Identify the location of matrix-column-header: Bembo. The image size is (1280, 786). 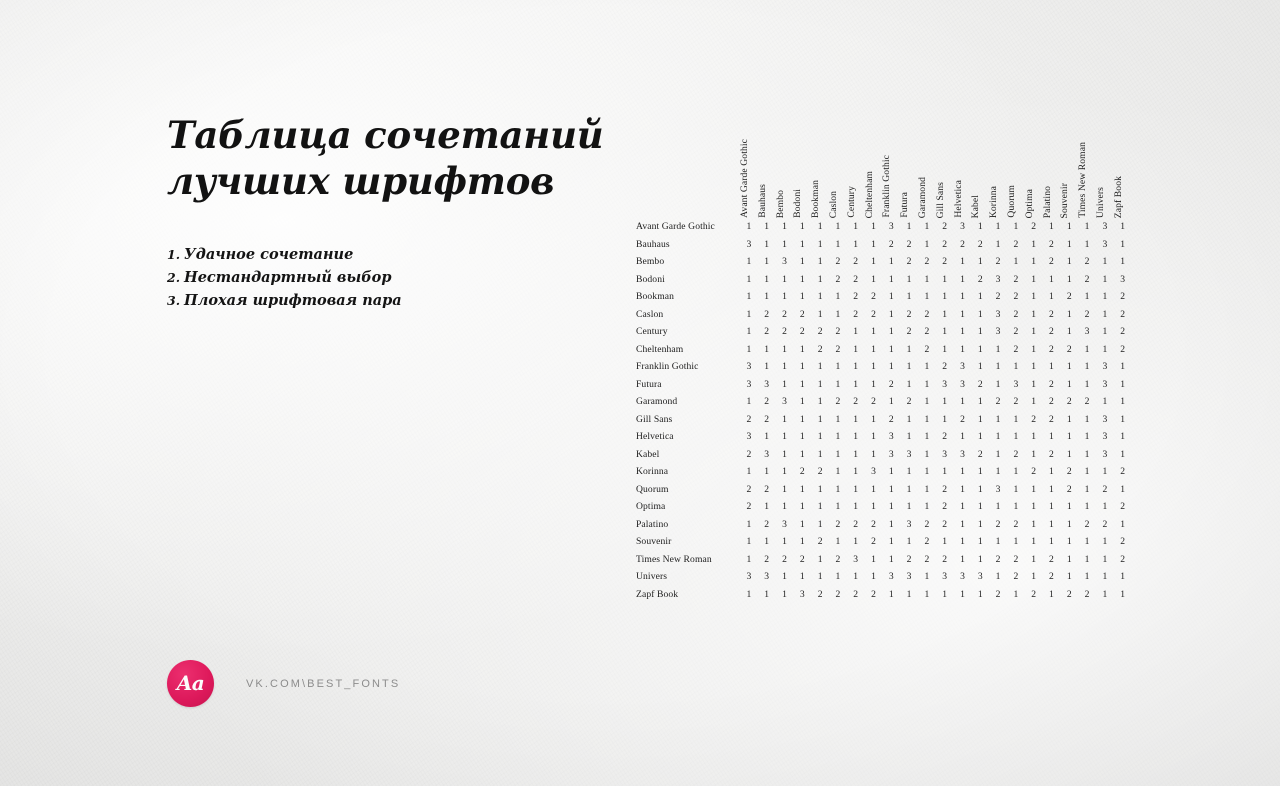
(784, 163).